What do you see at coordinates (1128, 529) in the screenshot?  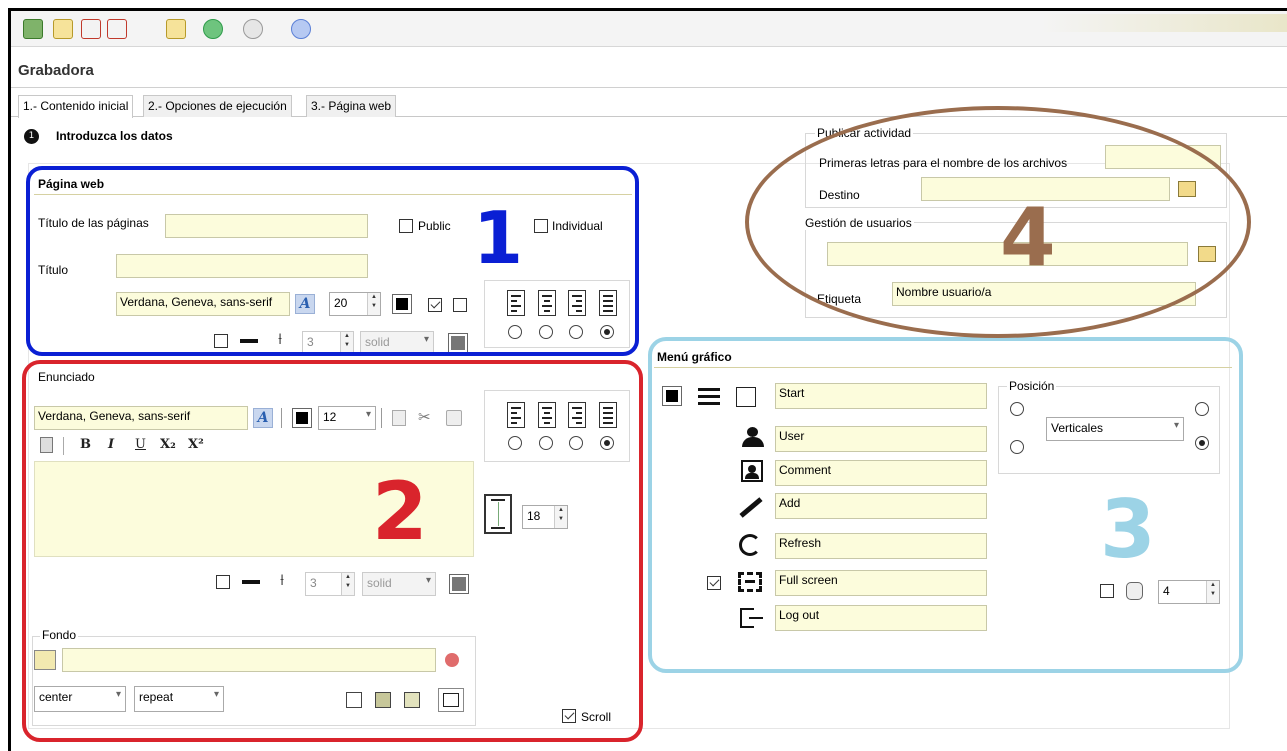 I see `annotation-number-3: 3` at bounding box center [1128, 529].